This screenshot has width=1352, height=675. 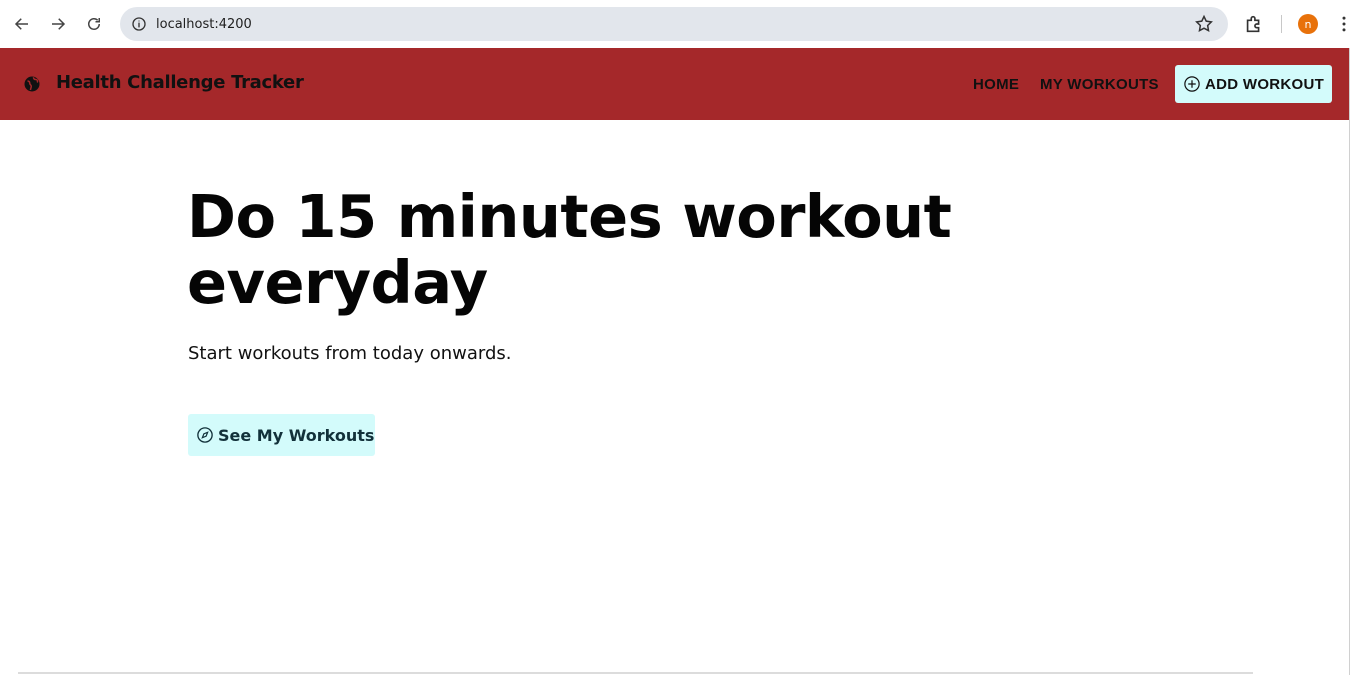 What do you see at coordinates (58, 24) in the screenshot?
I see `forward-arrow-icon` at bounding box center [58, 24].